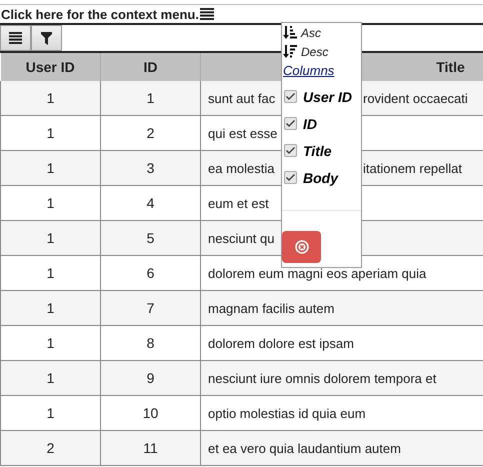 The height and width of the screenshot is (467, 483). What do you see at coordinates (242, 98) in the screenshot?
I see `table-cell: sunt aut fac` at bounding box center [242, 98].